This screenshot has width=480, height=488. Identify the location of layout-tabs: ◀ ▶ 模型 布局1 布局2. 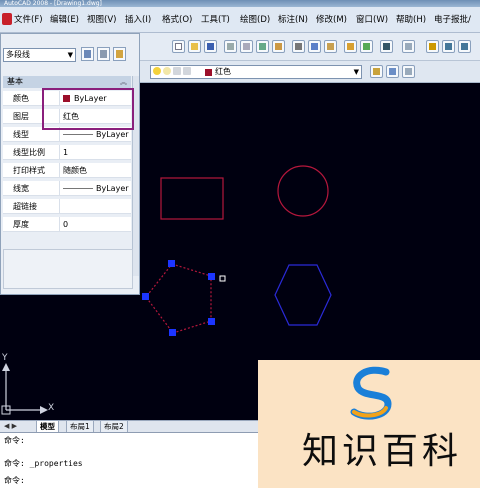
(130, 426).